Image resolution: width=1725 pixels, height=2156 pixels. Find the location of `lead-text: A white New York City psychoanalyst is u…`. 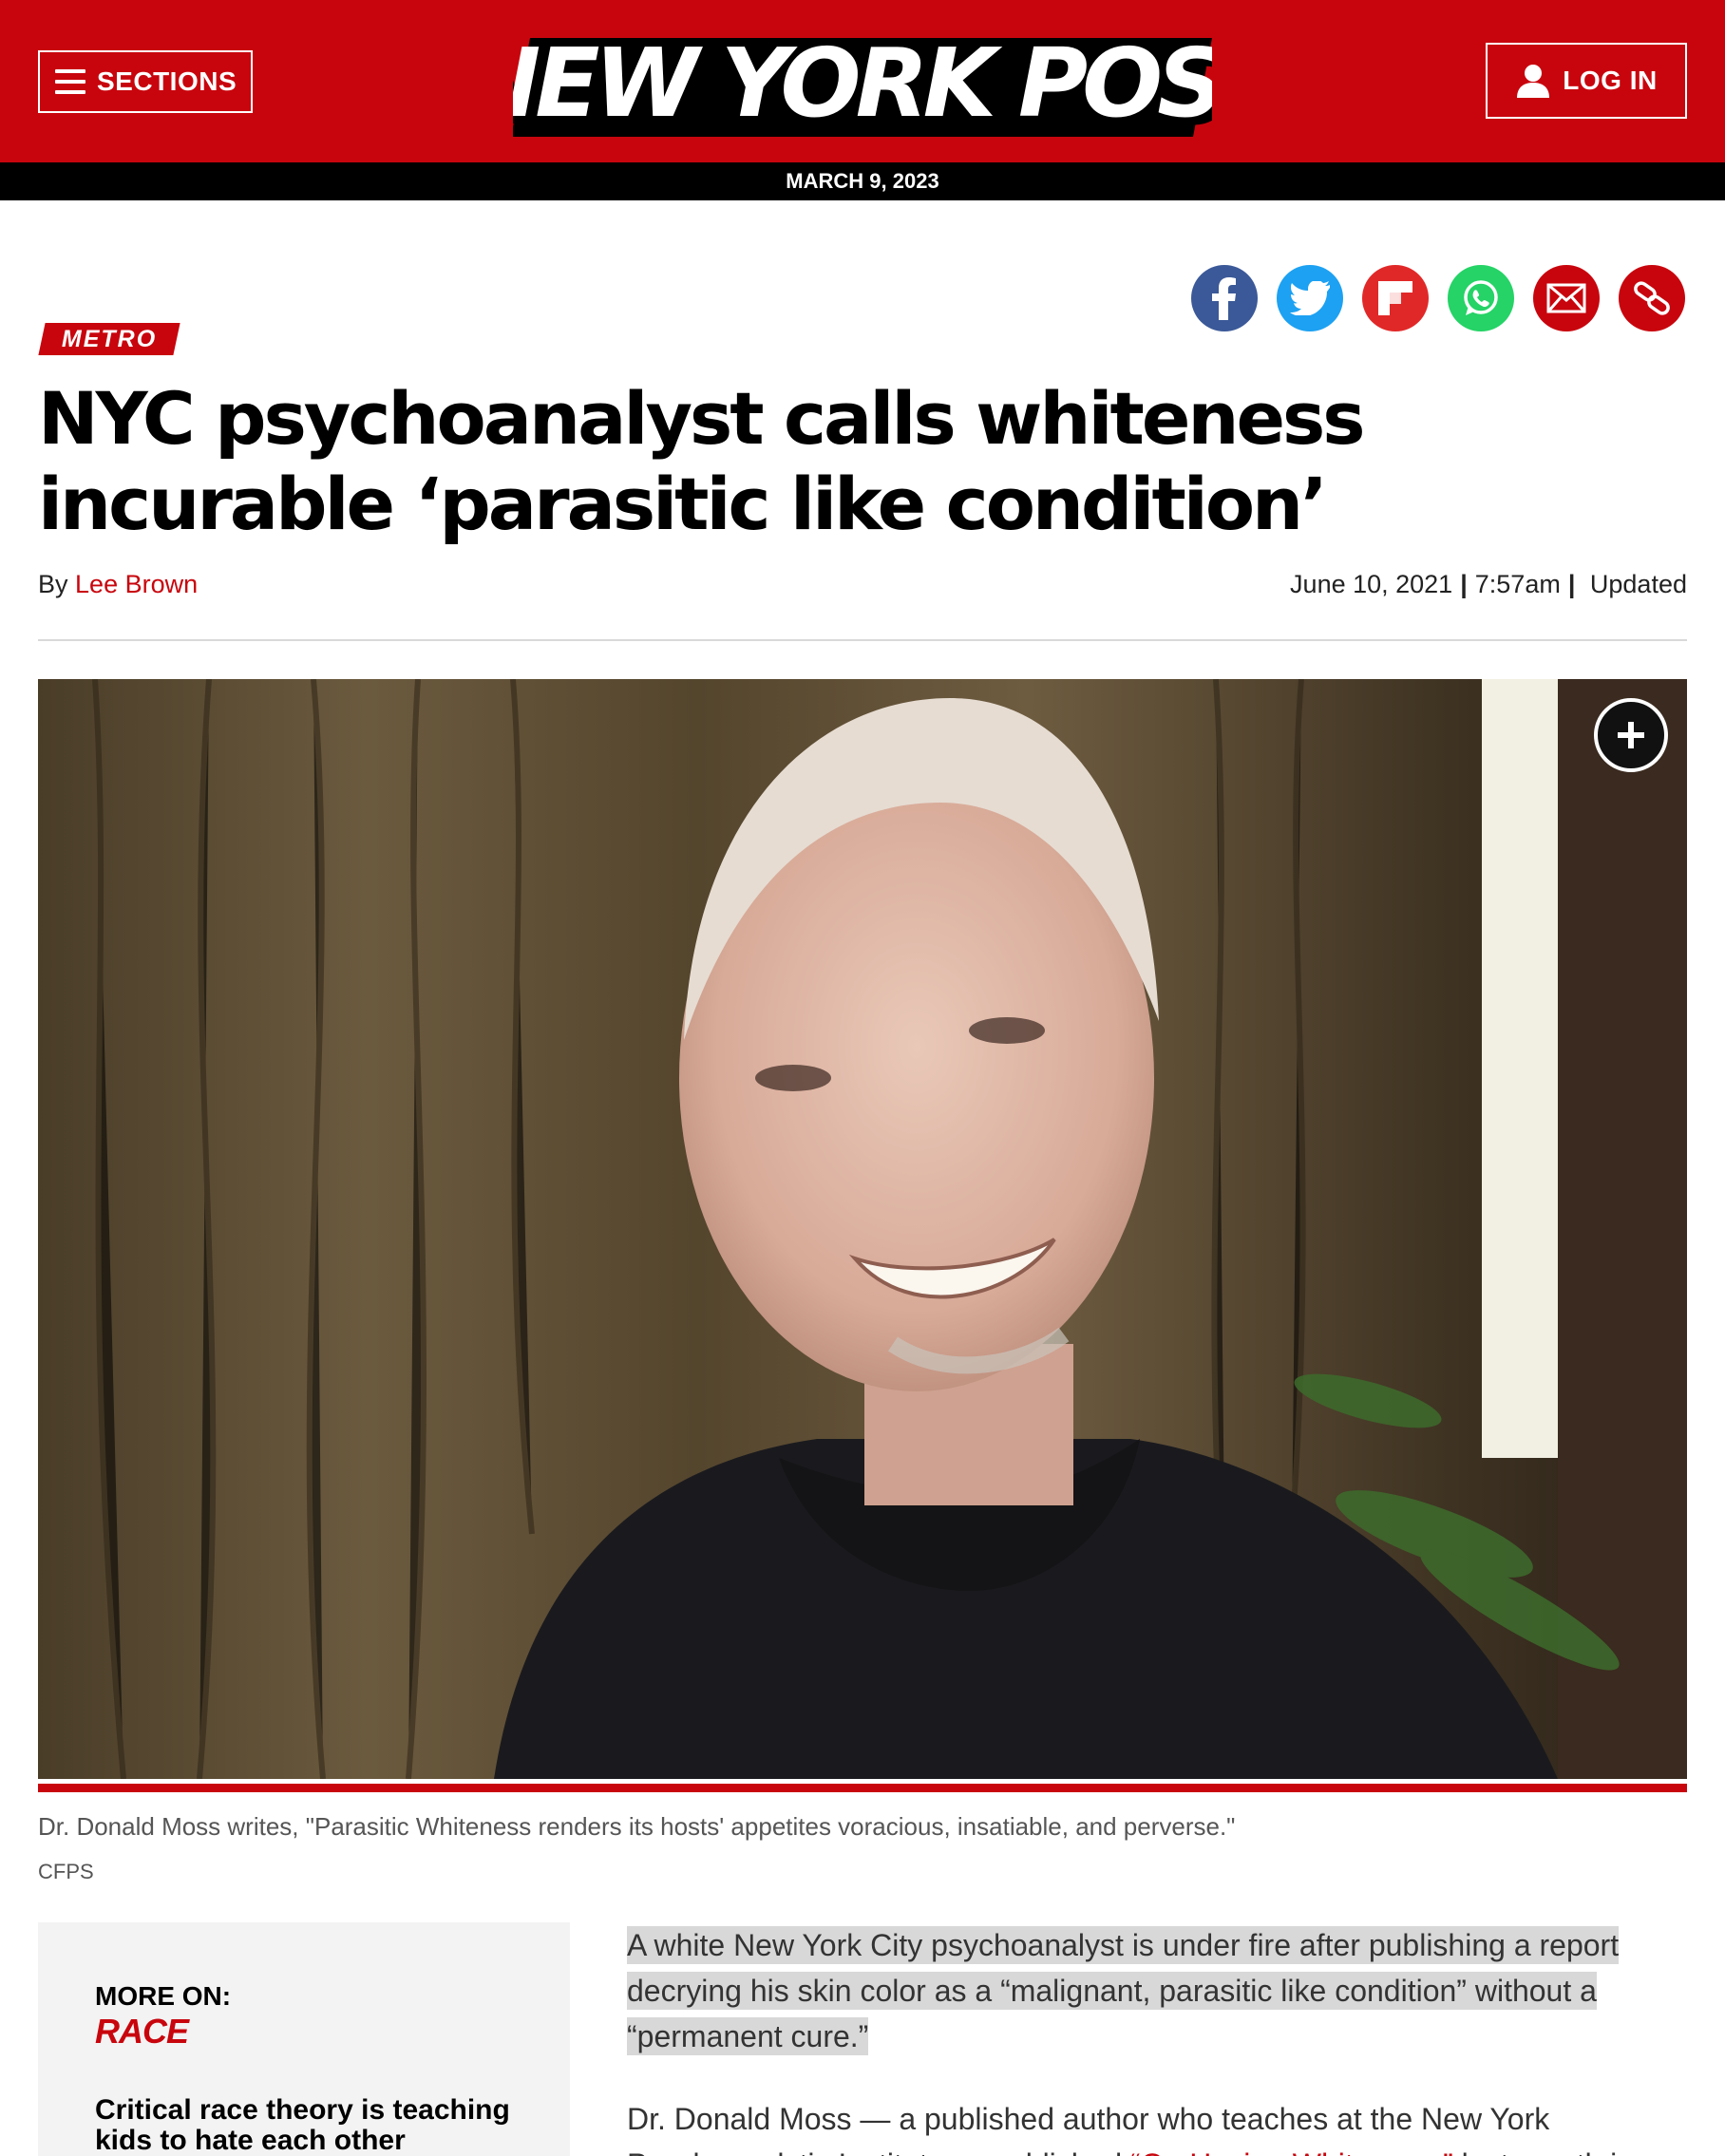

lead-text: A white New York City psychoanalyst is u… is located at coordinates (1123, 1991).